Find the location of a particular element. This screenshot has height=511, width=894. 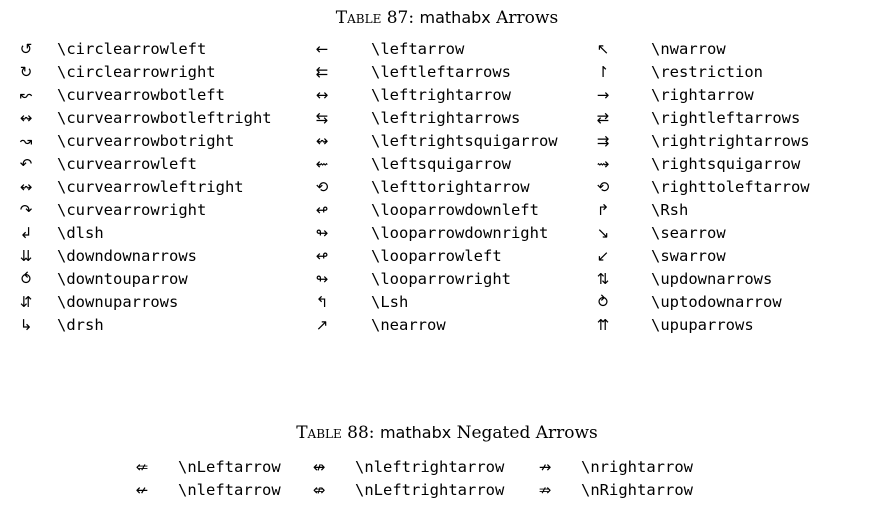

arrow-symbol-icon: ⥀ is located at coordinates (26, 279).